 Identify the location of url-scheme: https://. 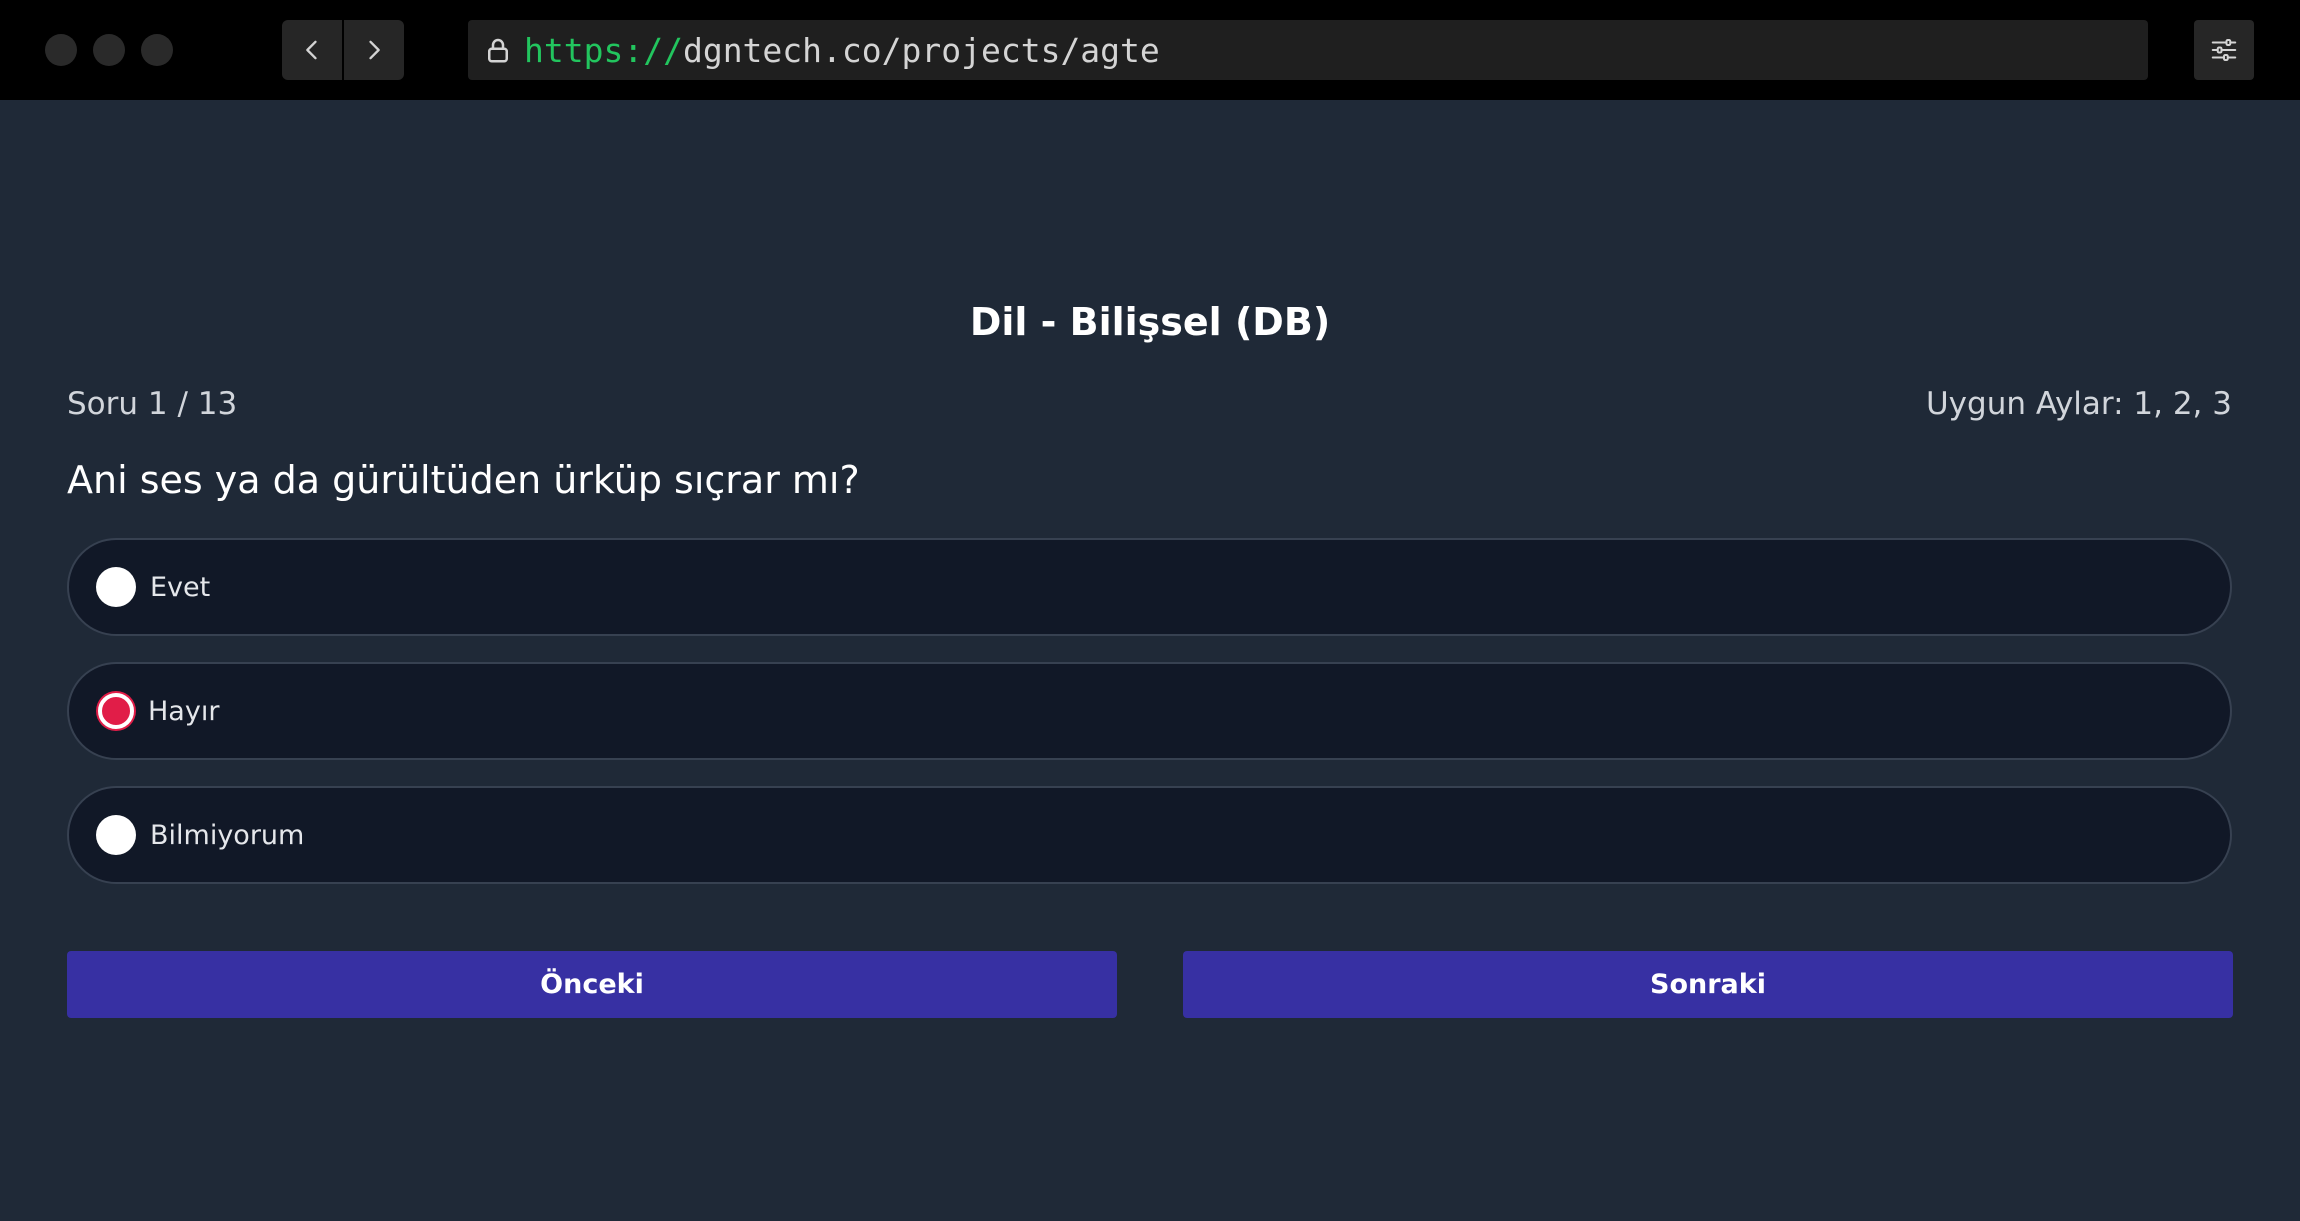
(603, 50).